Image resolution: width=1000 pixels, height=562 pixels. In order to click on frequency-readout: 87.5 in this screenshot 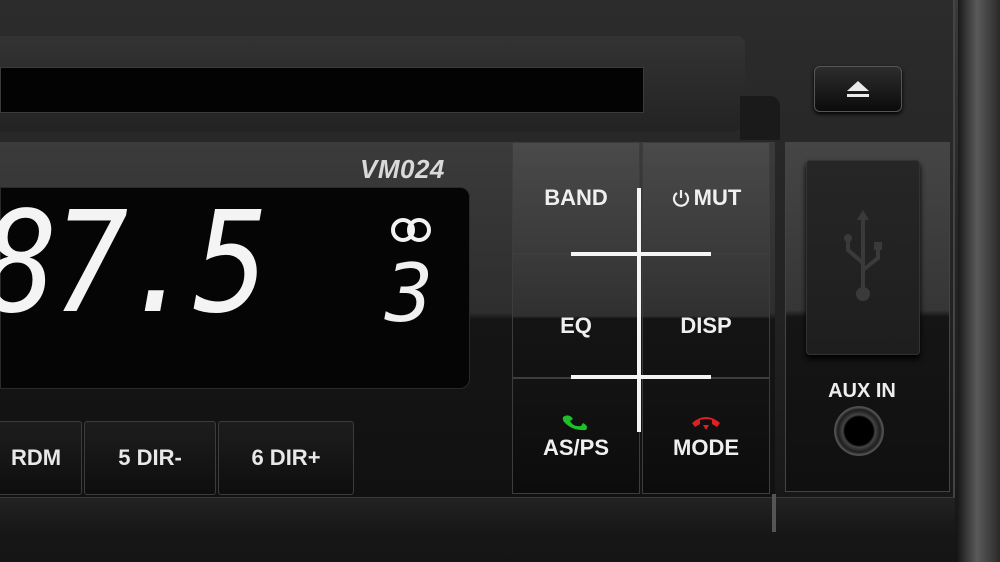, I will do `click(134, 263)`.